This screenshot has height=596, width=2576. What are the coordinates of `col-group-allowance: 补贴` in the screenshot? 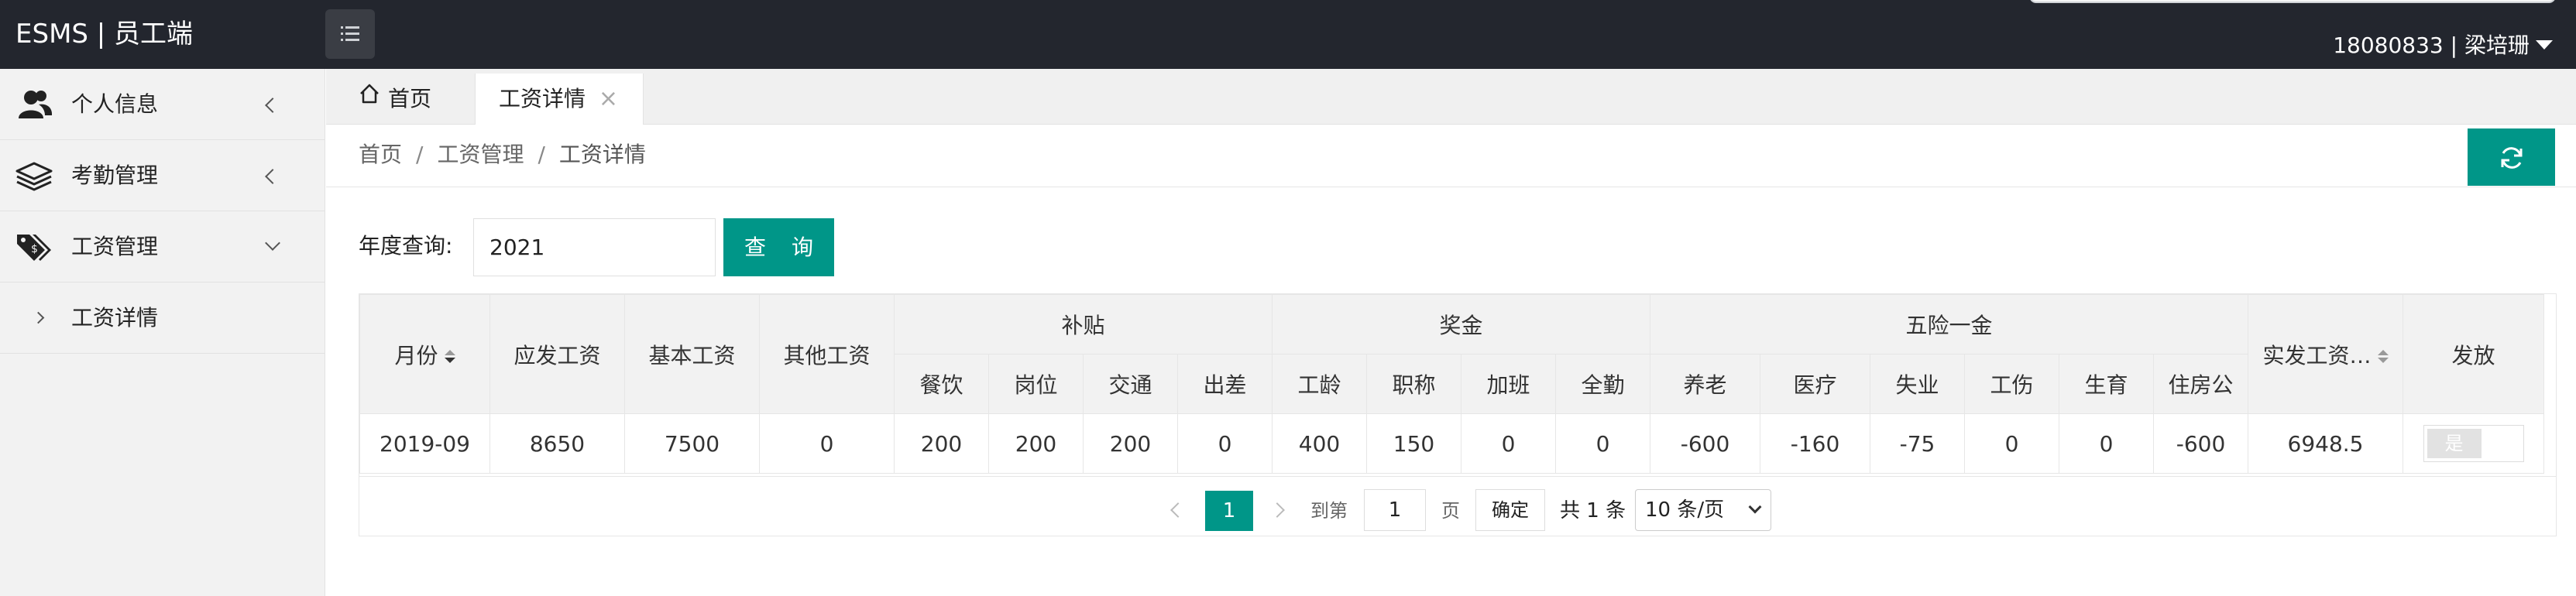 It's located at (1083, 324).